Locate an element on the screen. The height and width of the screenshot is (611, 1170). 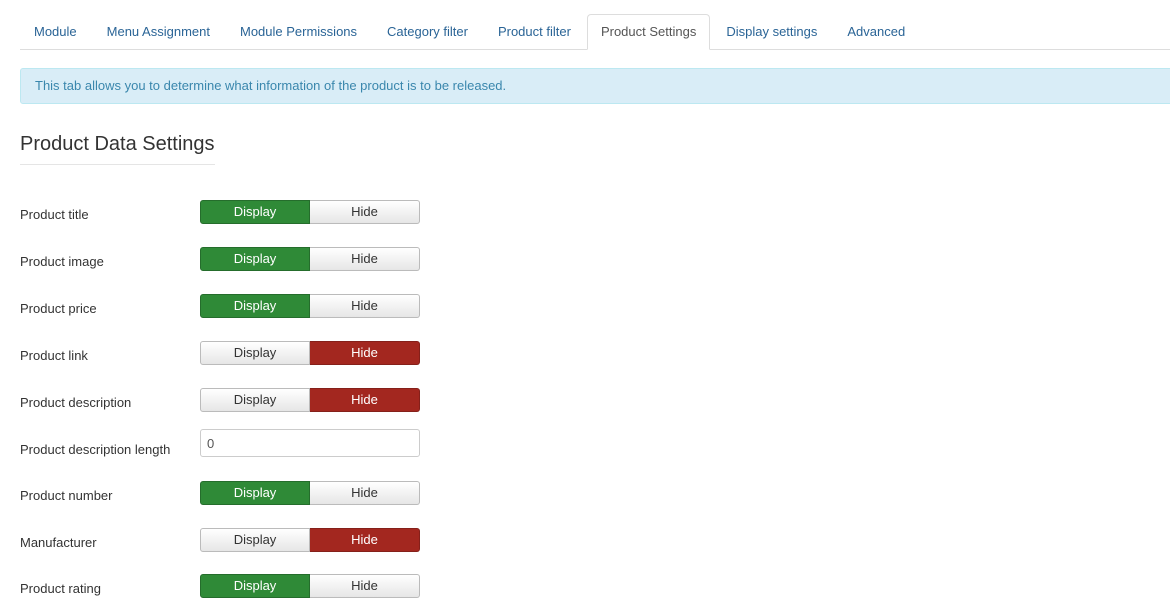
tab-display-settings: Display settings is located at coordinates (771, 32).